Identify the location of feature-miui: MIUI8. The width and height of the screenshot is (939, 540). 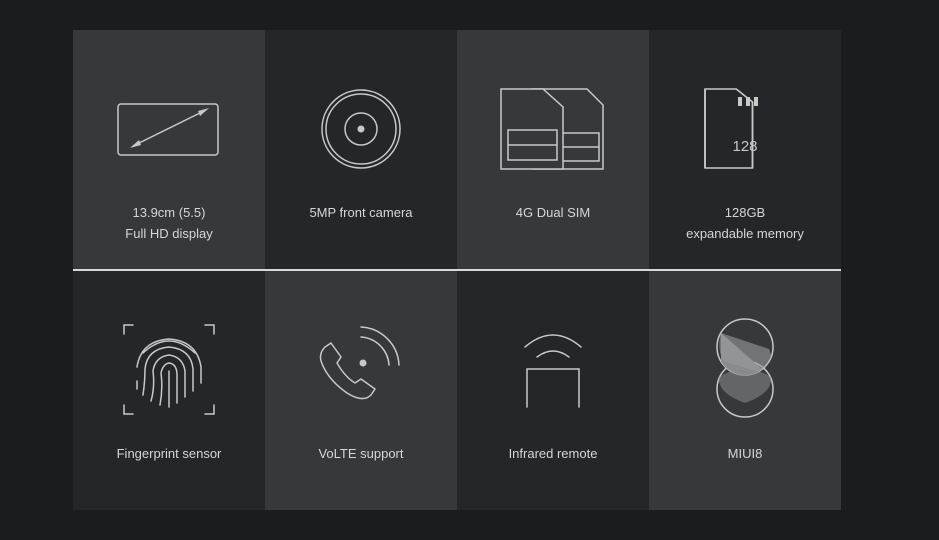
(745, 390).